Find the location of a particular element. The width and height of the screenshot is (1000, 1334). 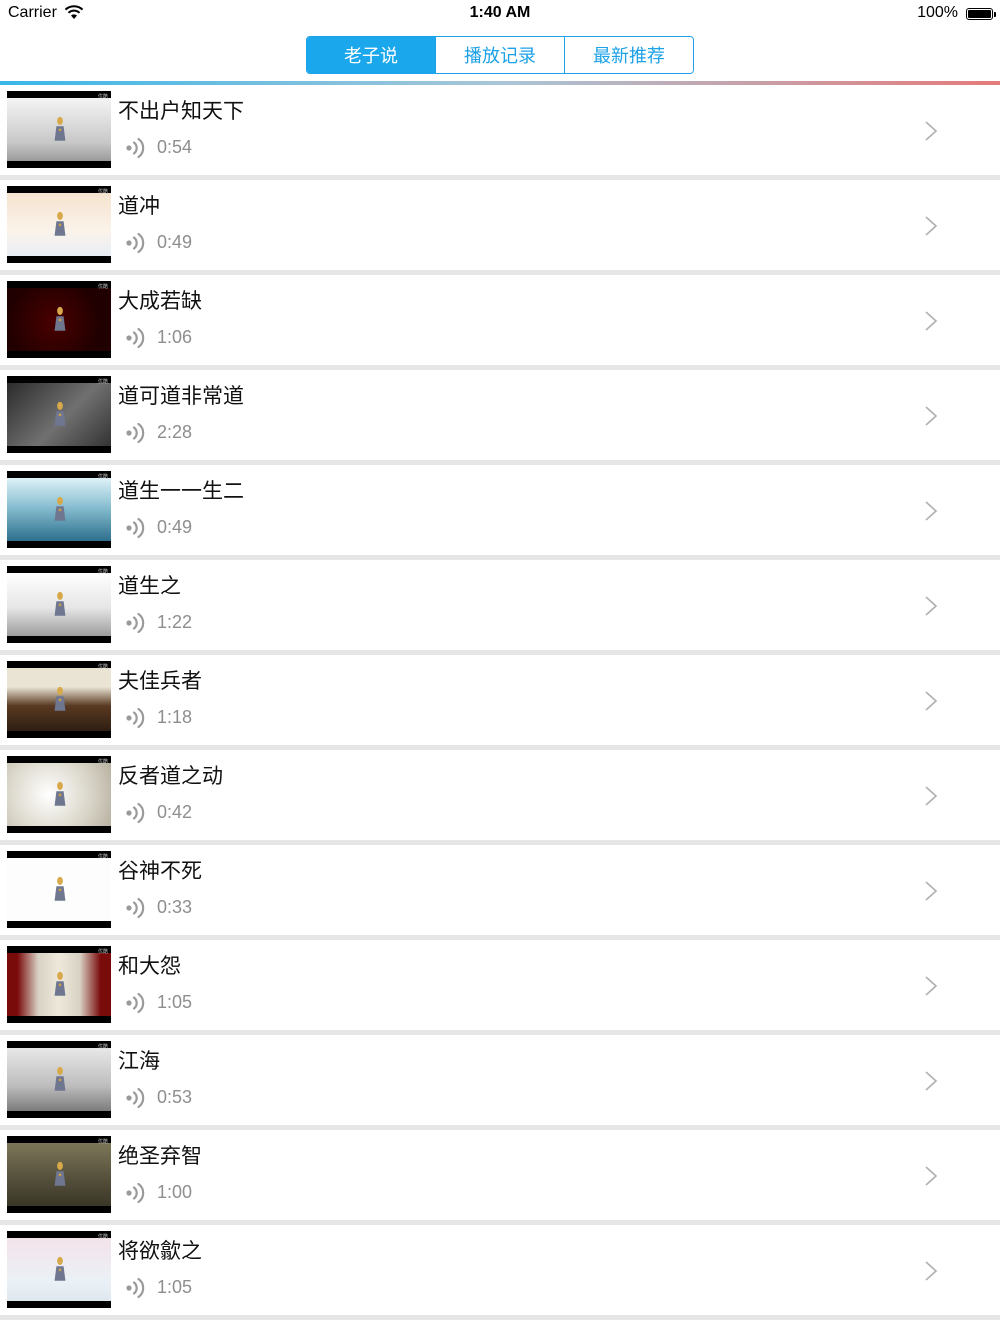

list-item: 优酷 道生一一生二 0:49 is located at coordinates (500, 512).